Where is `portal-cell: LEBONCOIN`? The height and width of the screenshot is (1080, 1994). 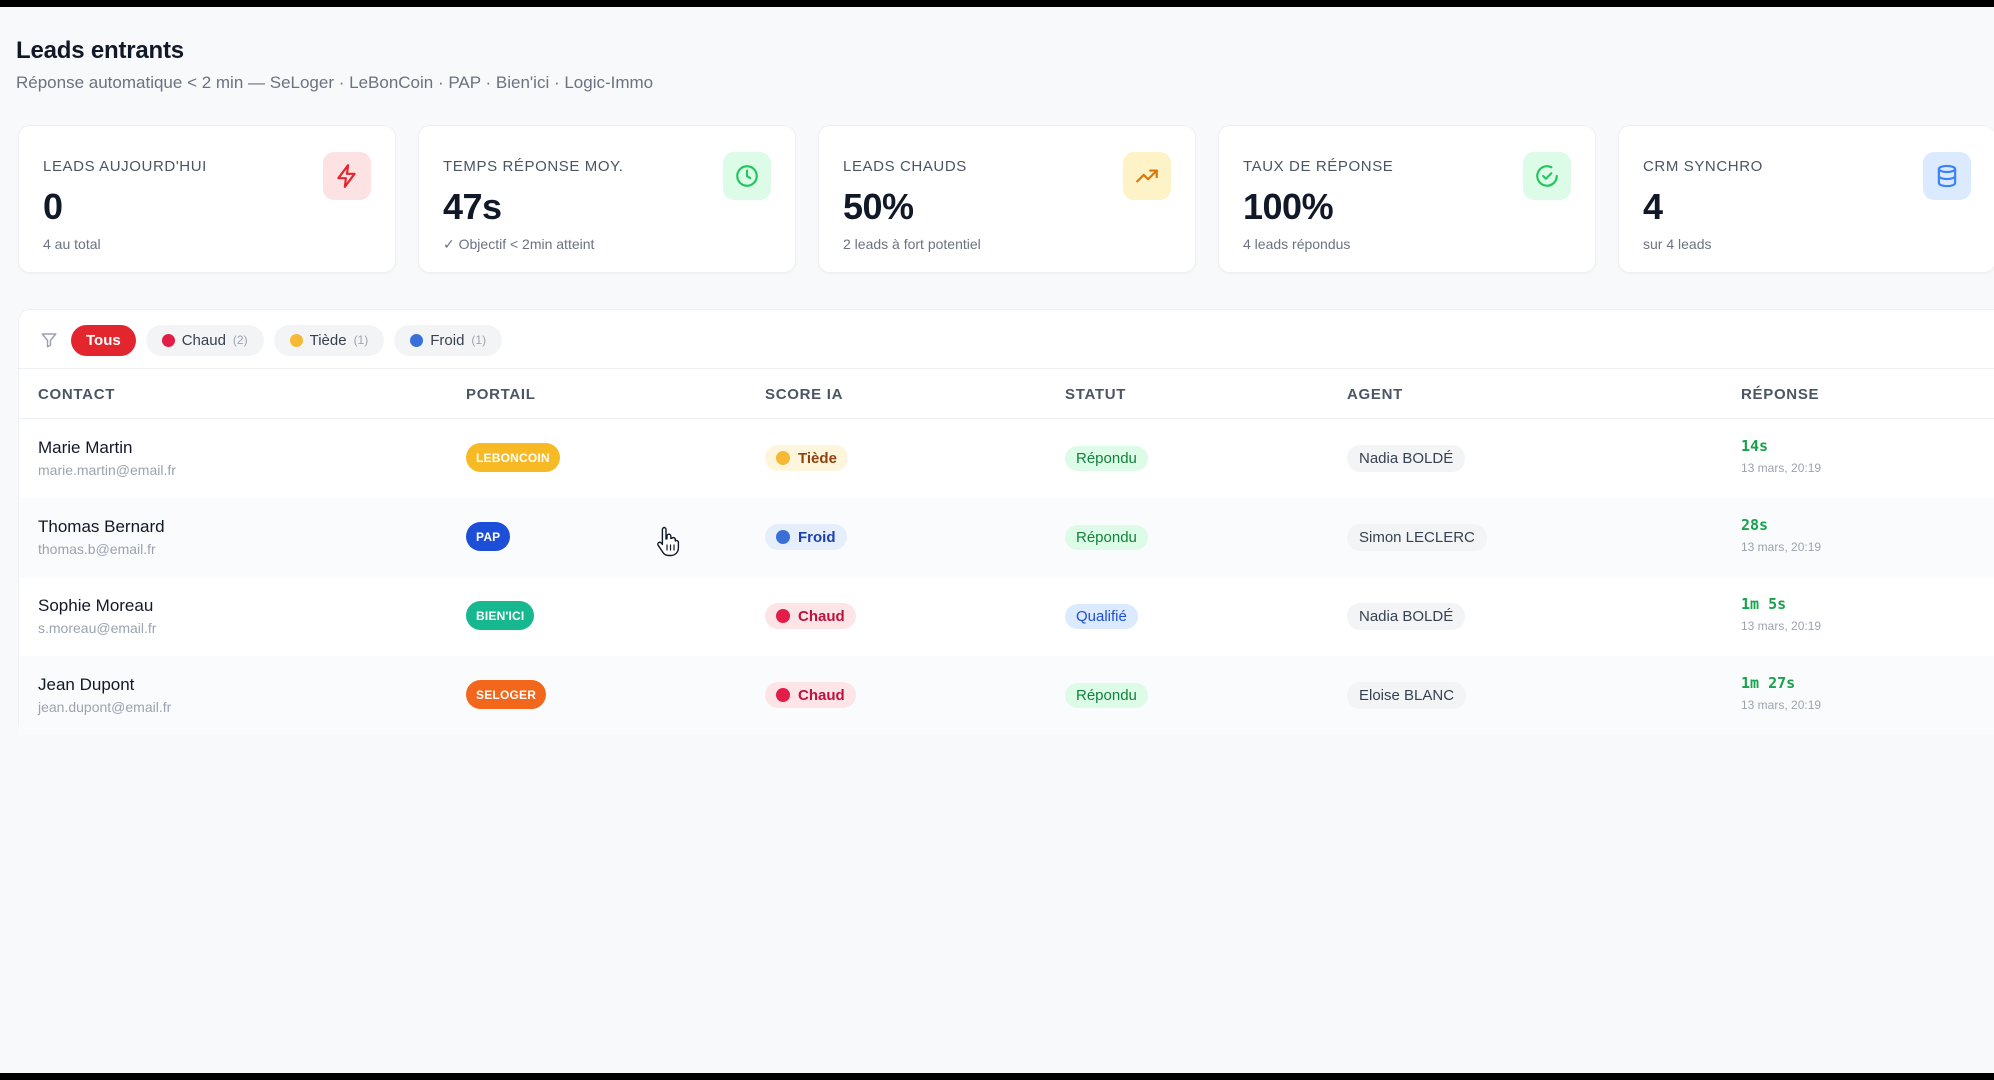 portal-cell: LEBONCOIN is located at coordinates (513, 457).